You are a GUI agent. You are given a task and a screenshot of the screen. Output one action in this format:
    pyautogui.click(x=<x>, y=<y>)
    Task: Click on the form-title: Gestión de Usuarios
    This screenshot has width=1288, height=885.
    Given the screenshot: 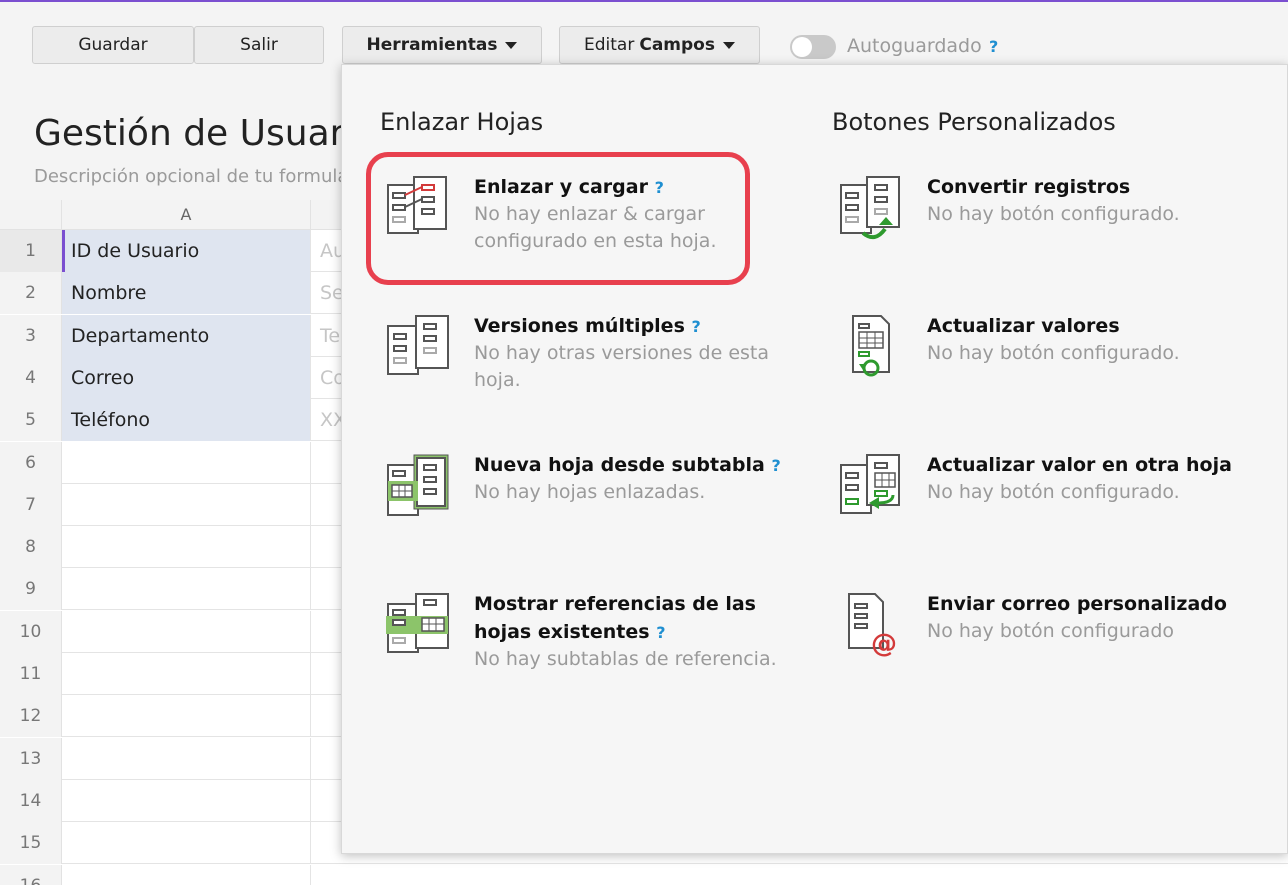 What is the action you would take?
    pyautogui.click(x=194, y=133)
    